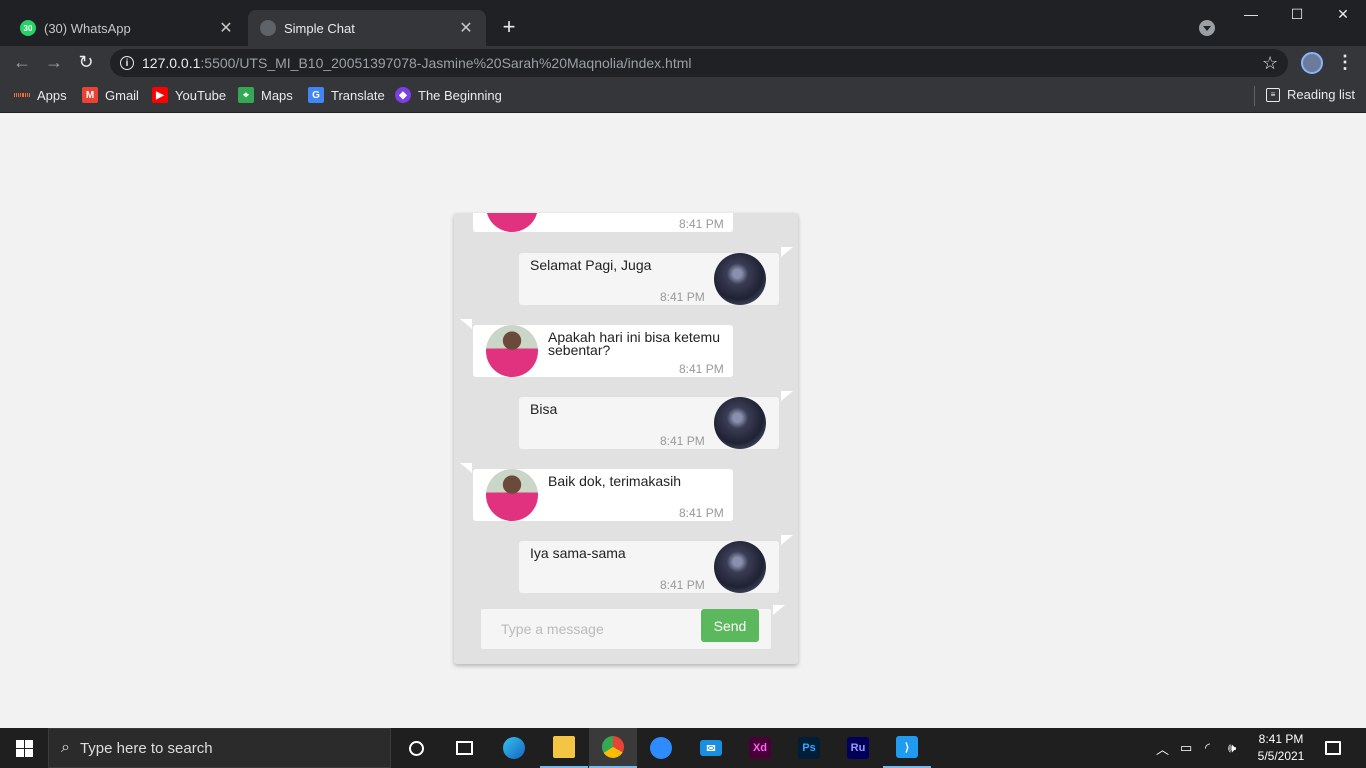 This screenshot has width=1366, height=768. I want to click on reading-list-label: Reading list, so click(1321, 94).